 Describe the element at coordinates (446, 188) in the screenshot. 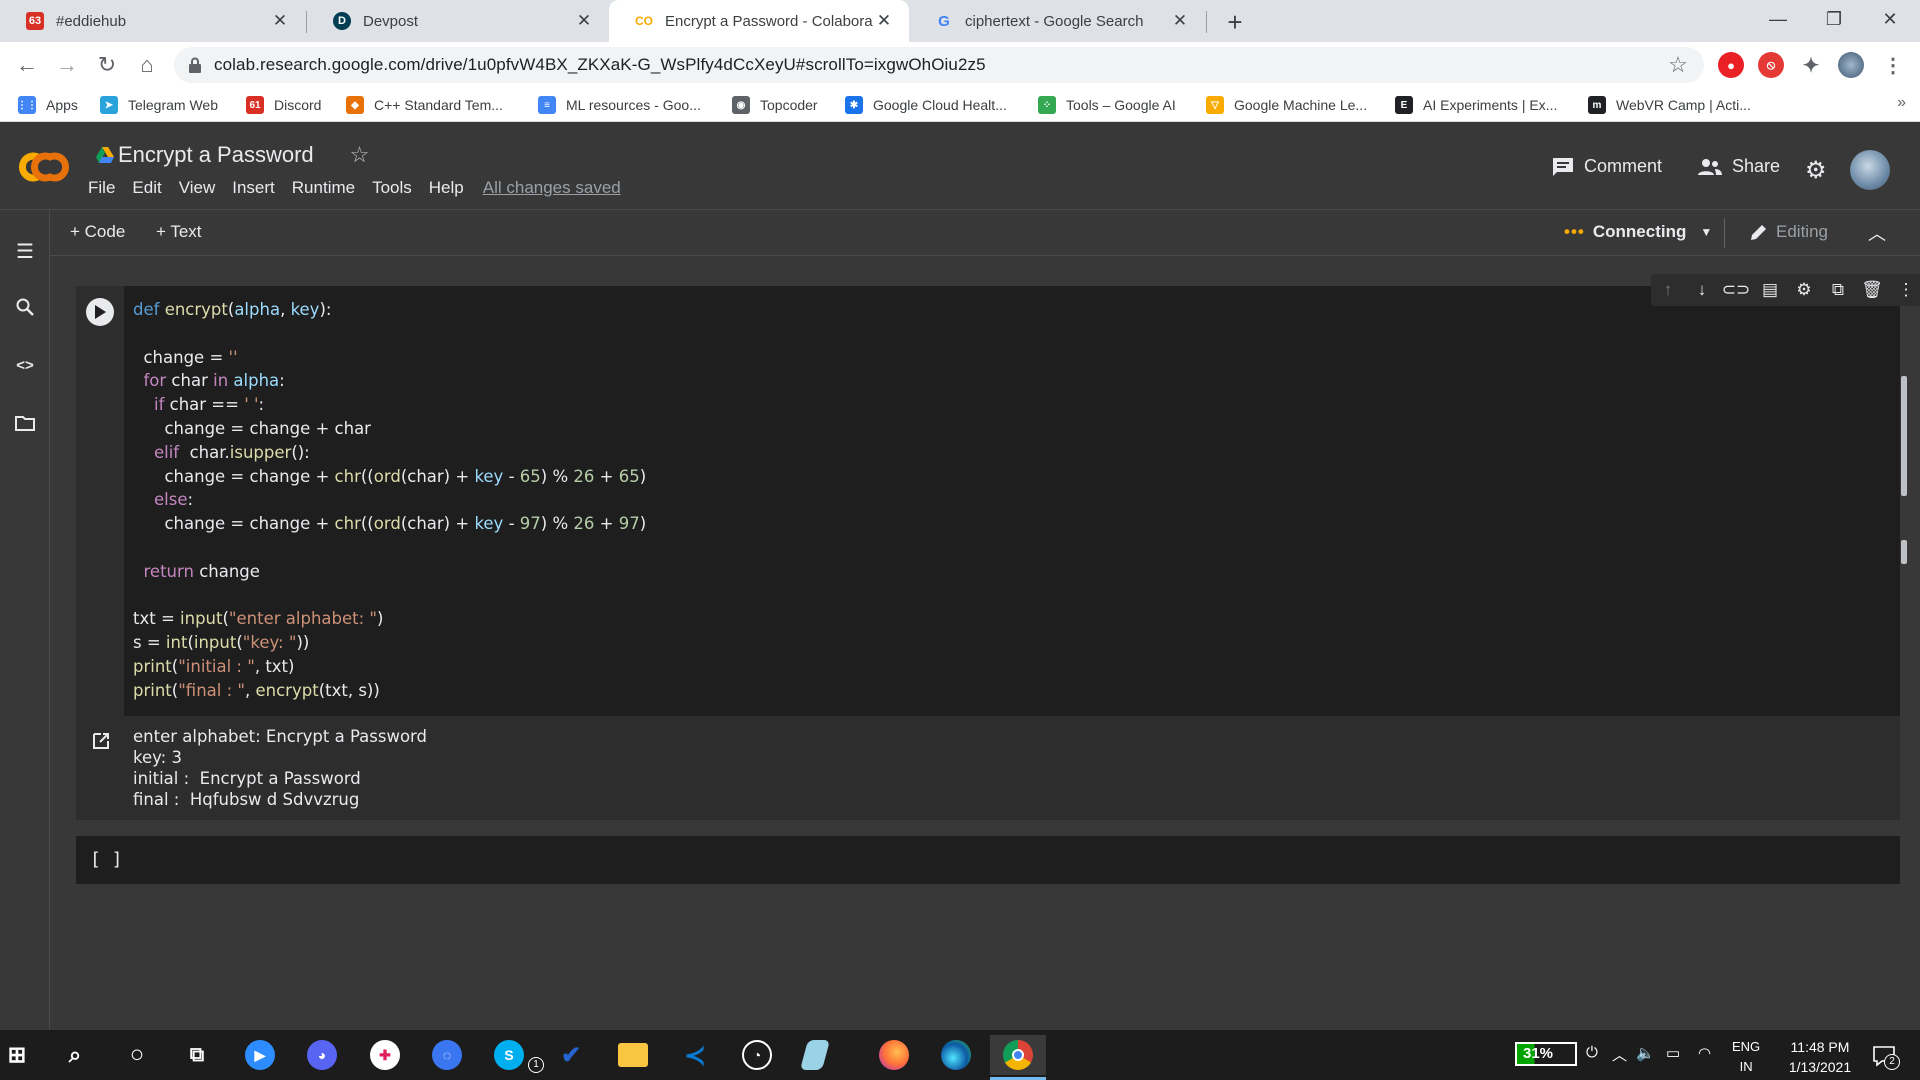

I see `menu-help: Help` at that location.